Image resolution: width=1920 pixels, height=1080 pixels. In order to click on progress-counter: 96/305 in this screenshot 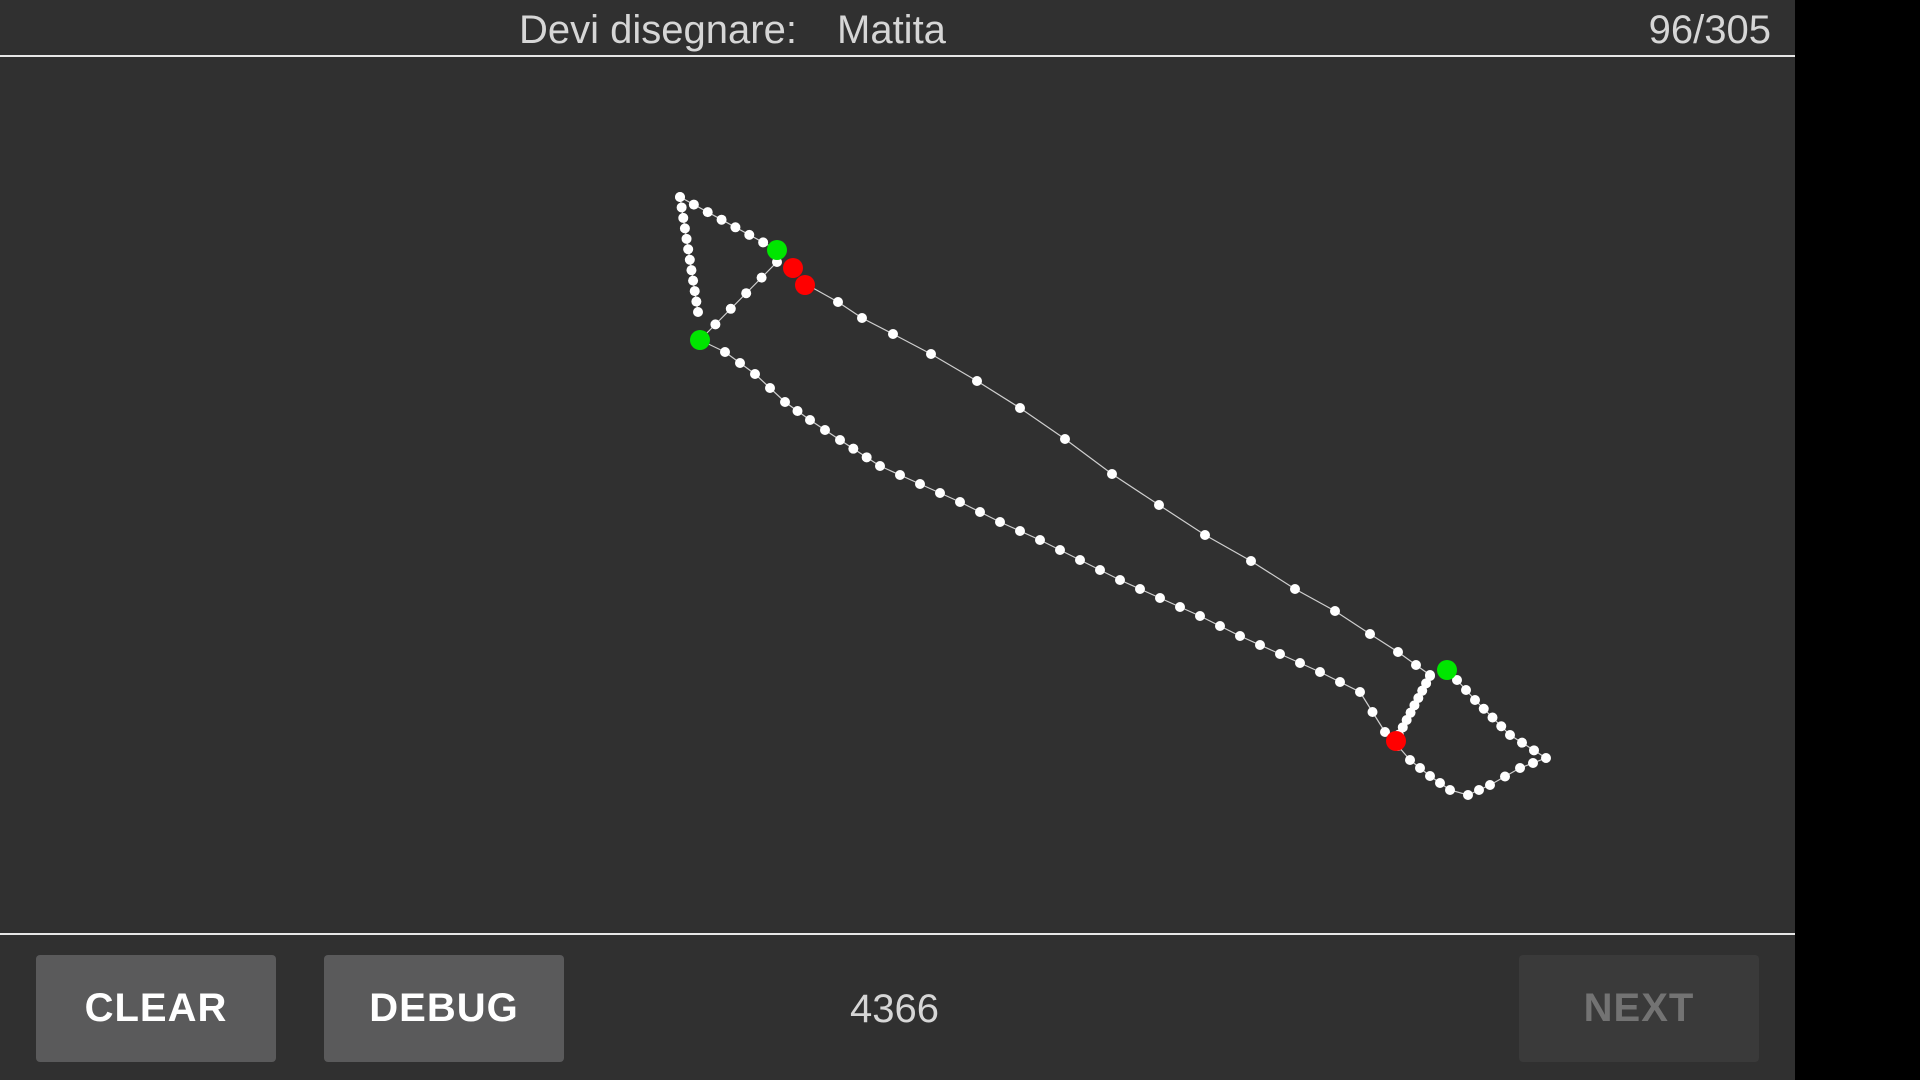, I will do `click(1709, 30)`.